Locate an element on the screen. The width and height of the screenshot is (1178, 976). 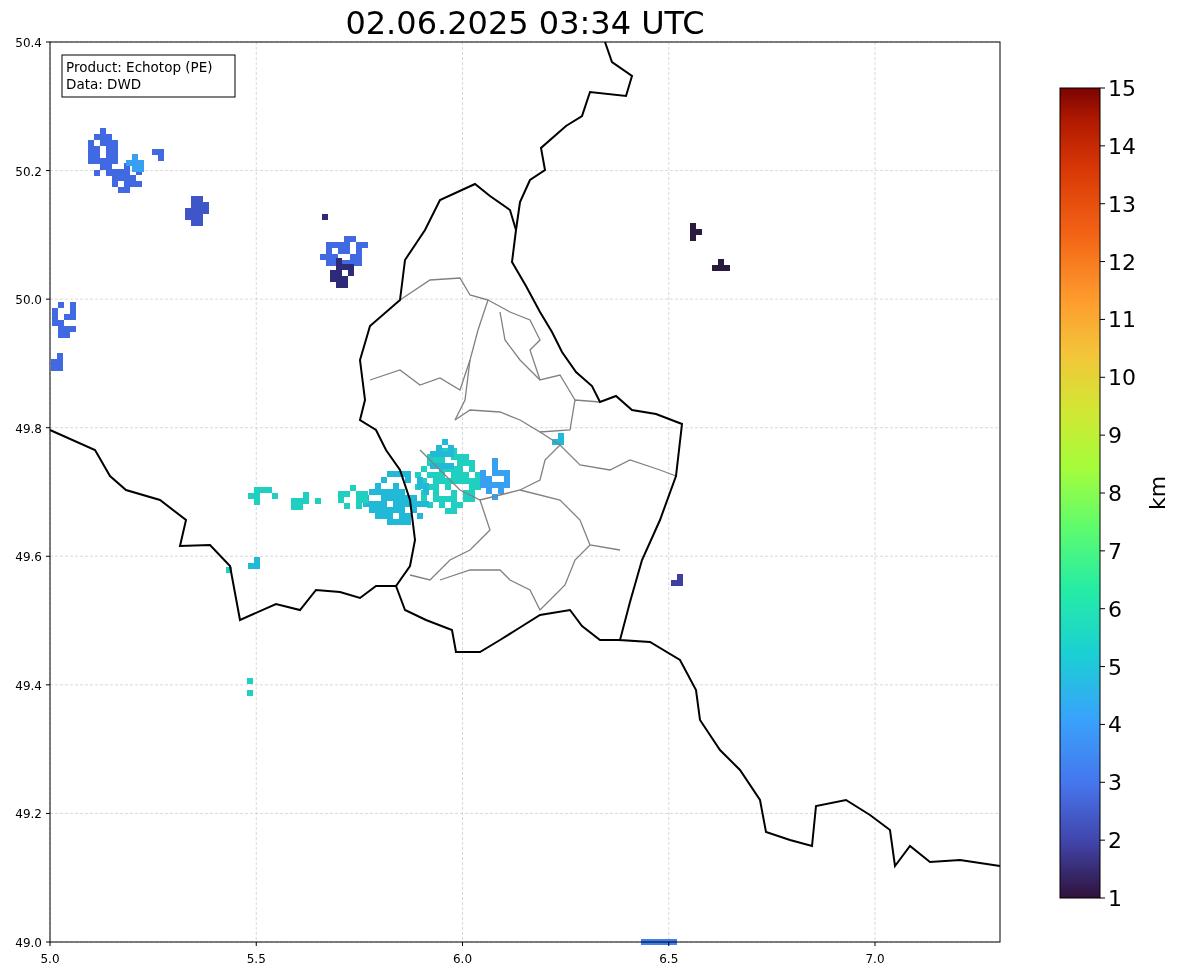
x-tick-label: 6.0 is located at coordinates (462, 959).